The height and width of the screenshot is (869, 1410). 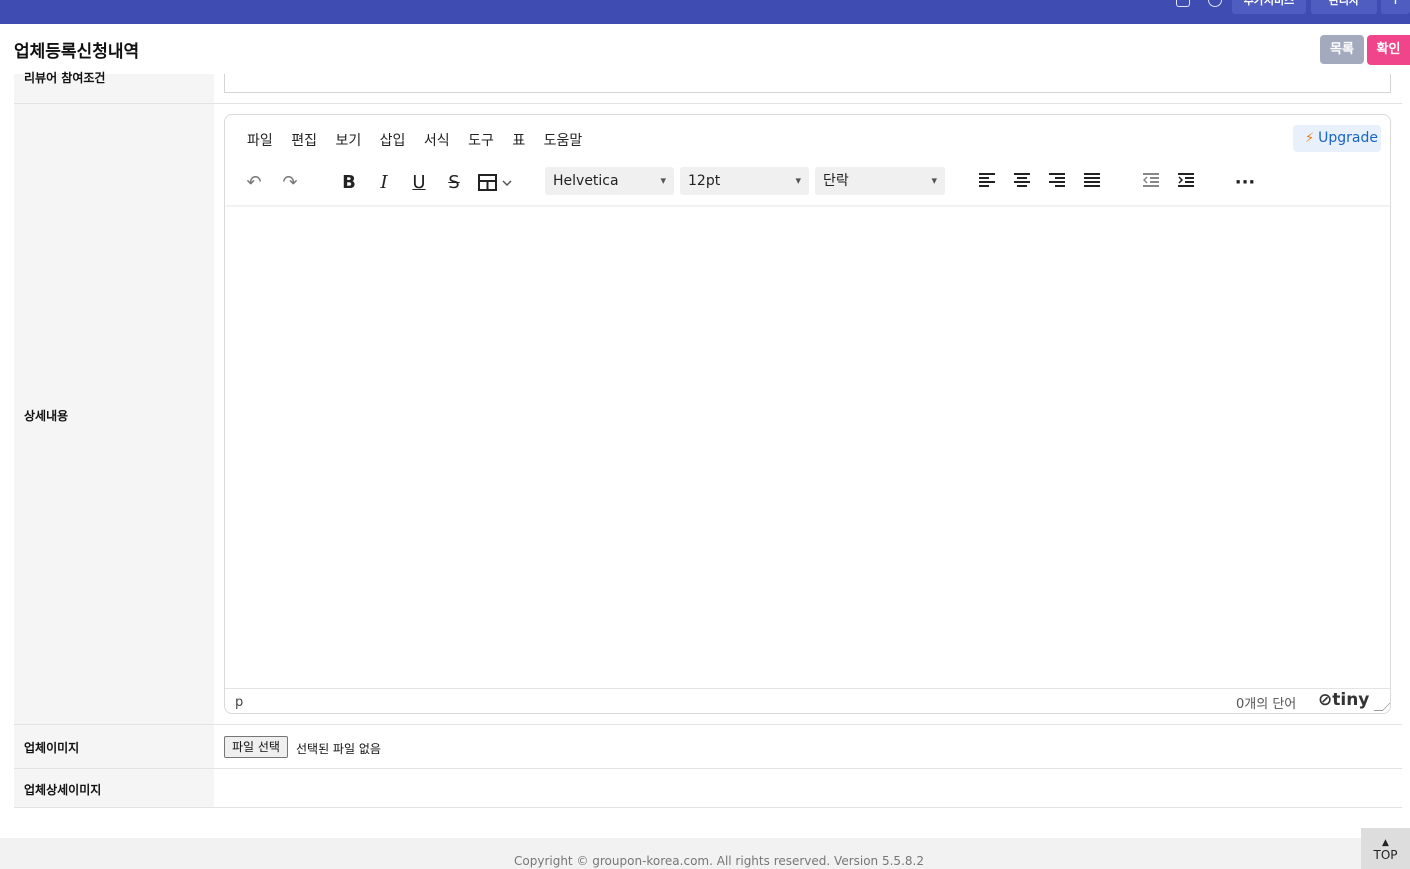 I want to click on align-justify-icon, so click(x=1092, y=183).